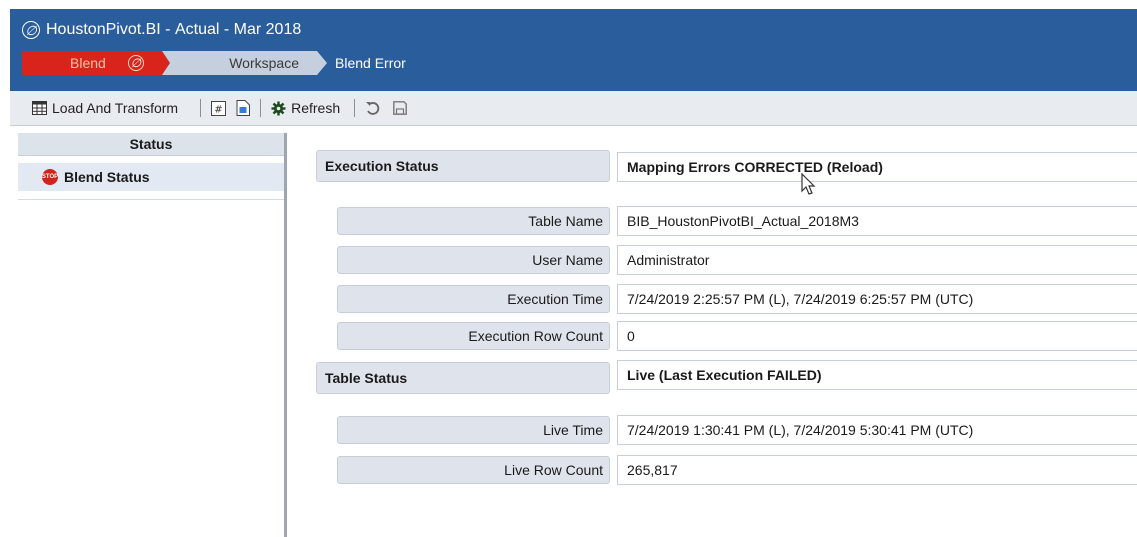 This screenshot has width=1137, height=537. What do you see at coordinates (197, 29) in the screenshot?
I see `title-scenario: Actual` at bounding box center [197, 29].